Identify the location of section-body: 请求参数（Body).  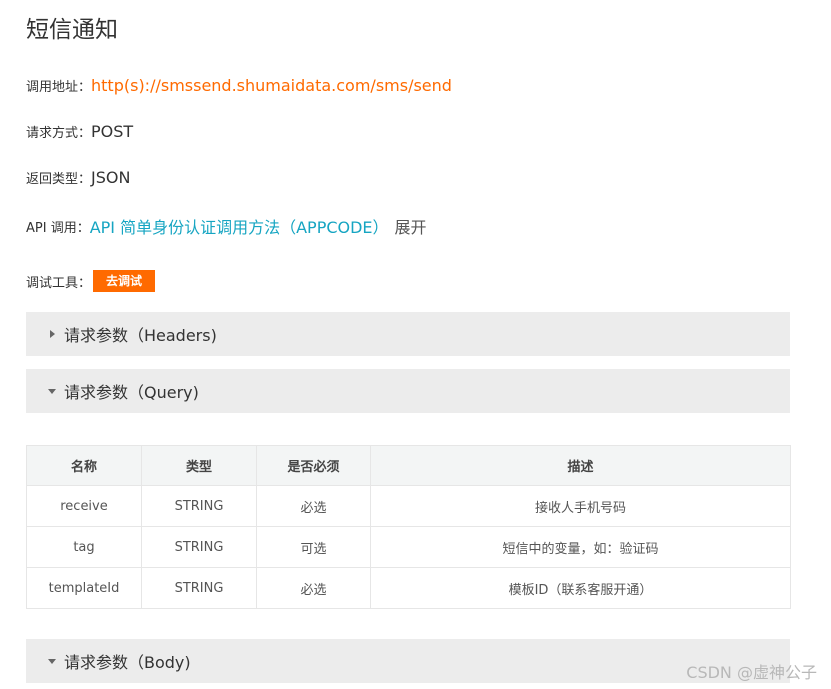
(408, 661).